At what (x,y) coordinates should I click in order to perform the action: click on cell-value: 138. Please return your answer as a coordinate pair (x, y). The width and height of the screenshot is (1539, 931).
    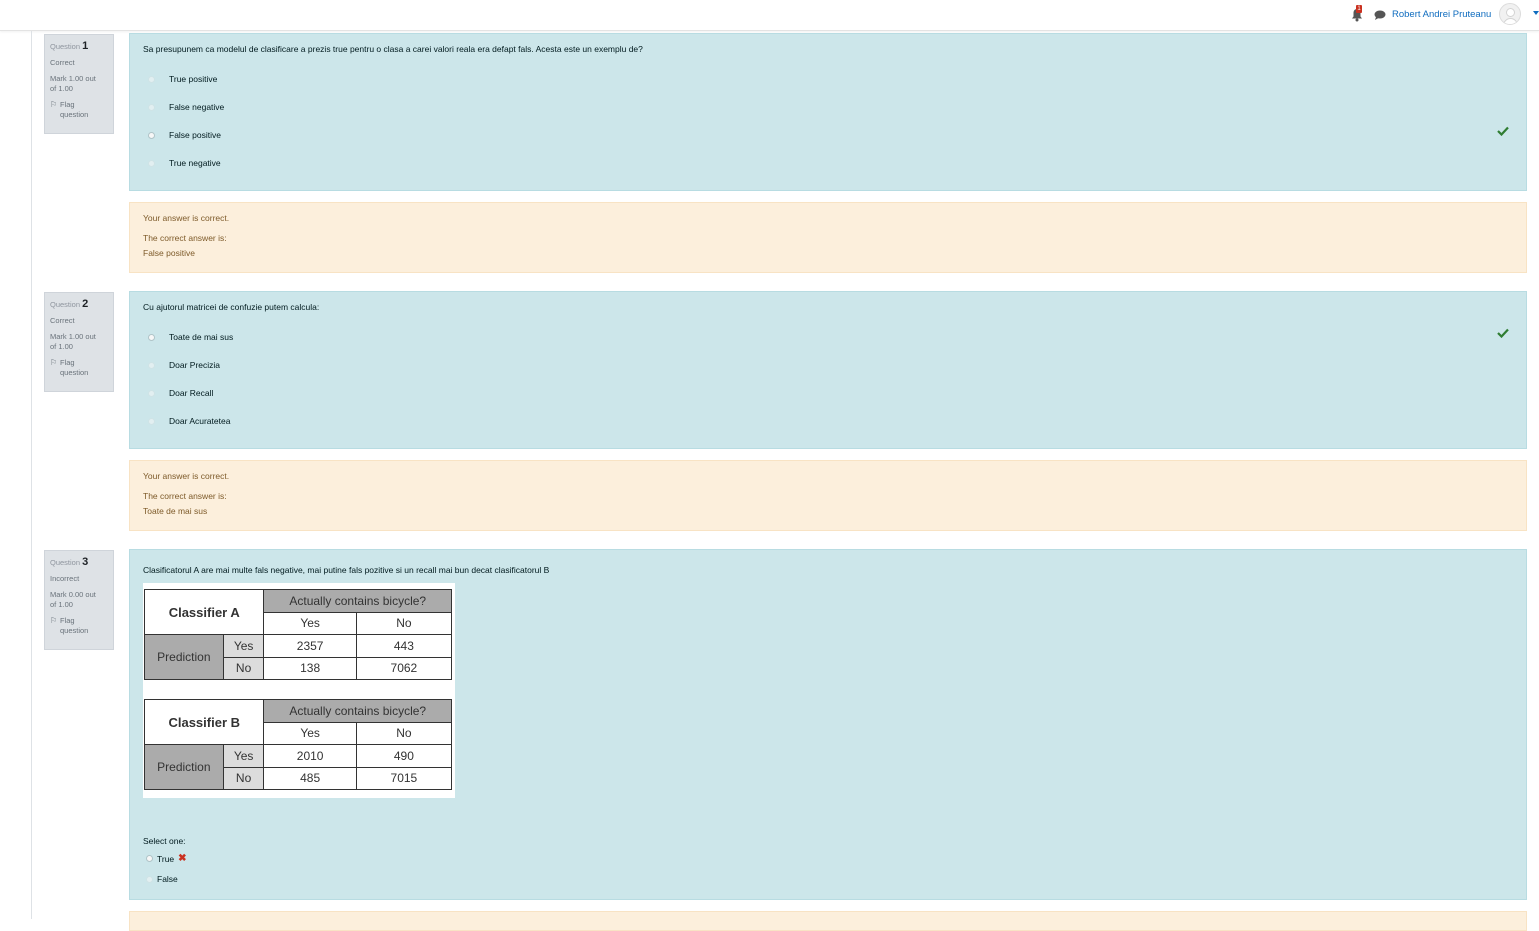
    Looking at the image, I should click on (310, 668).